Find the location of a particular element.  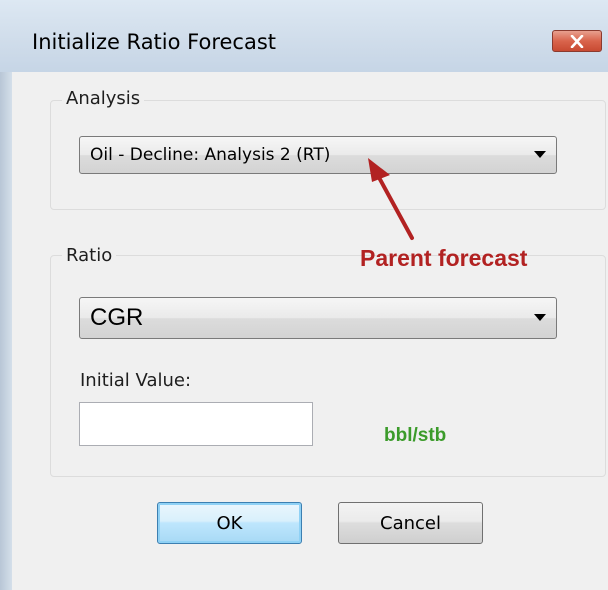

analysis-group-label: Analysis is located at coordinates (103, 98).